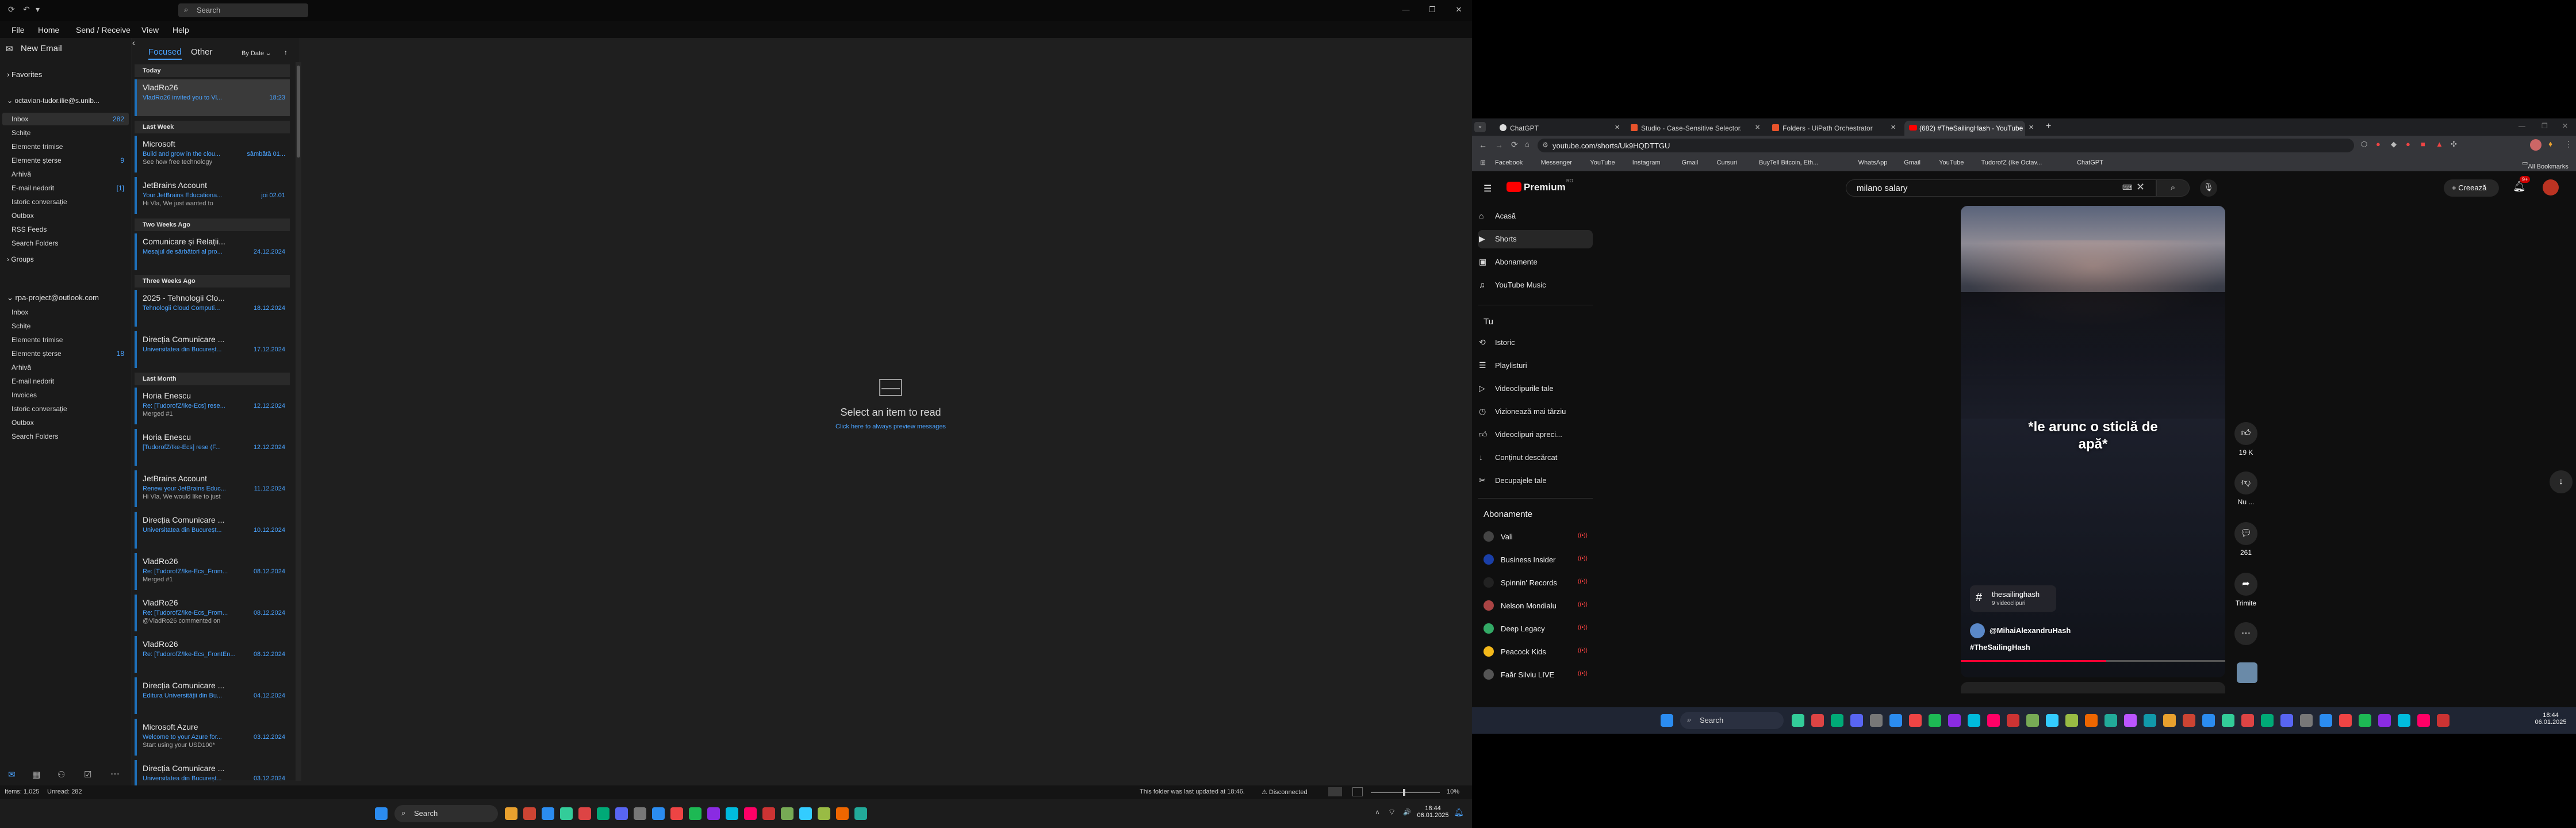 The image size is (2576, 828). Describe the element at coordinates (1538, 537) in the screenshot. I see `subscription-item: Vali ((•))` at that location.